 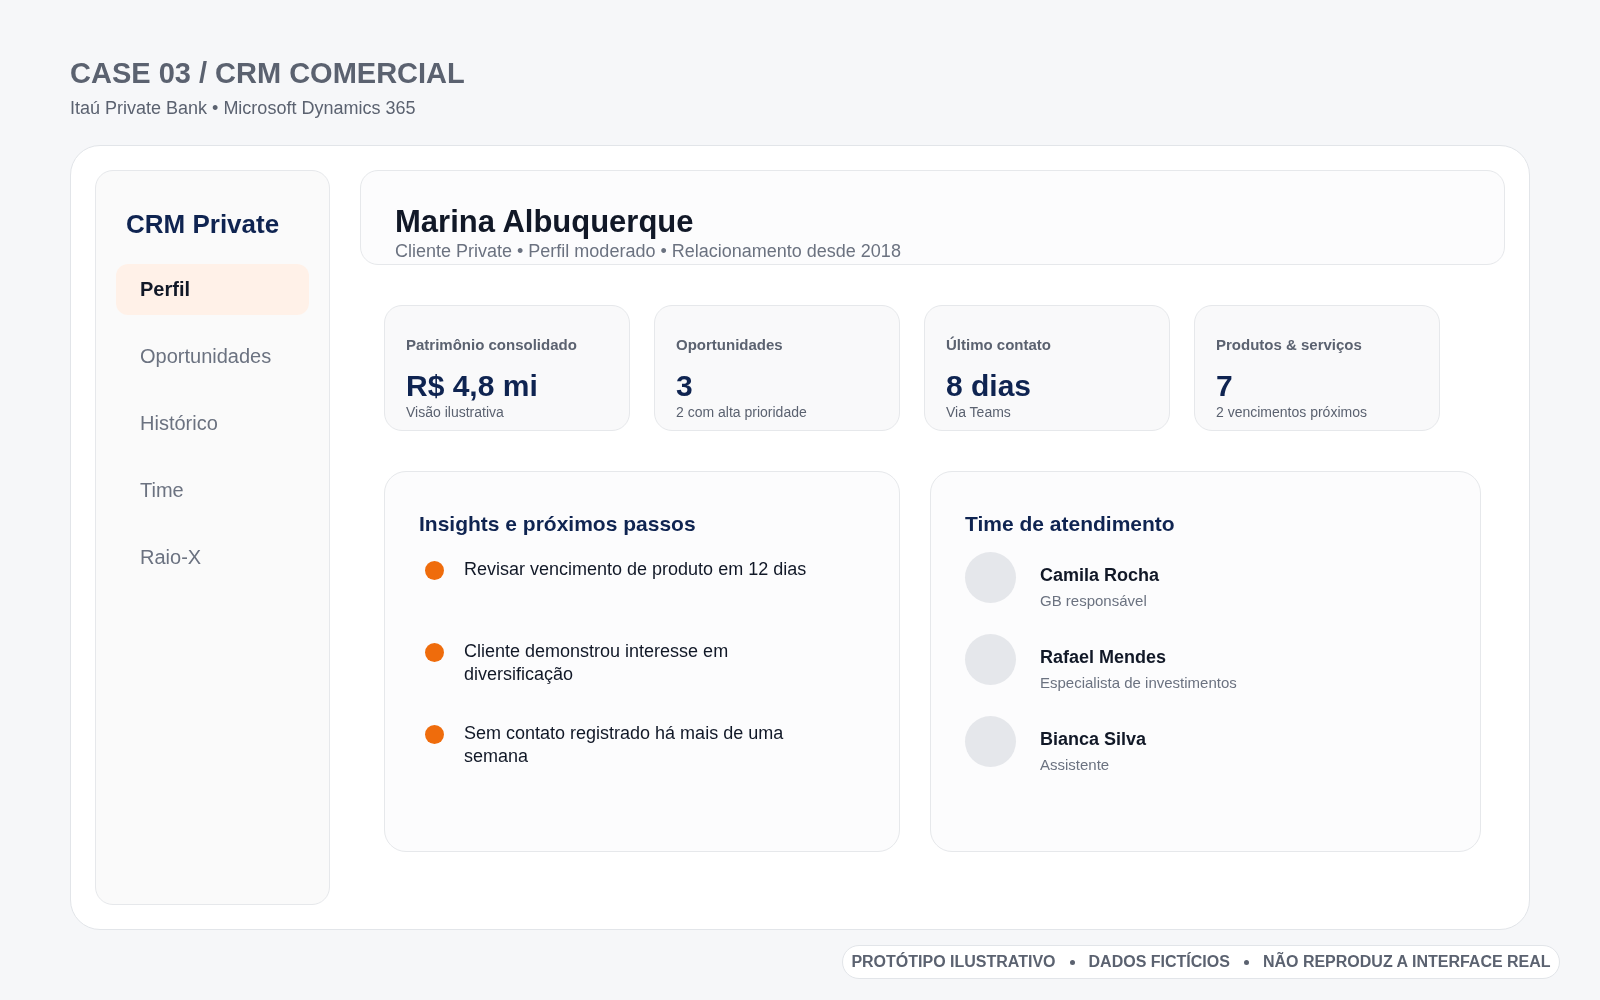 What do you see at coordinates (742, 412) in the screenshot?
I see `stat-note: 2 com alta prioridade` at bounding box center [742, 412].